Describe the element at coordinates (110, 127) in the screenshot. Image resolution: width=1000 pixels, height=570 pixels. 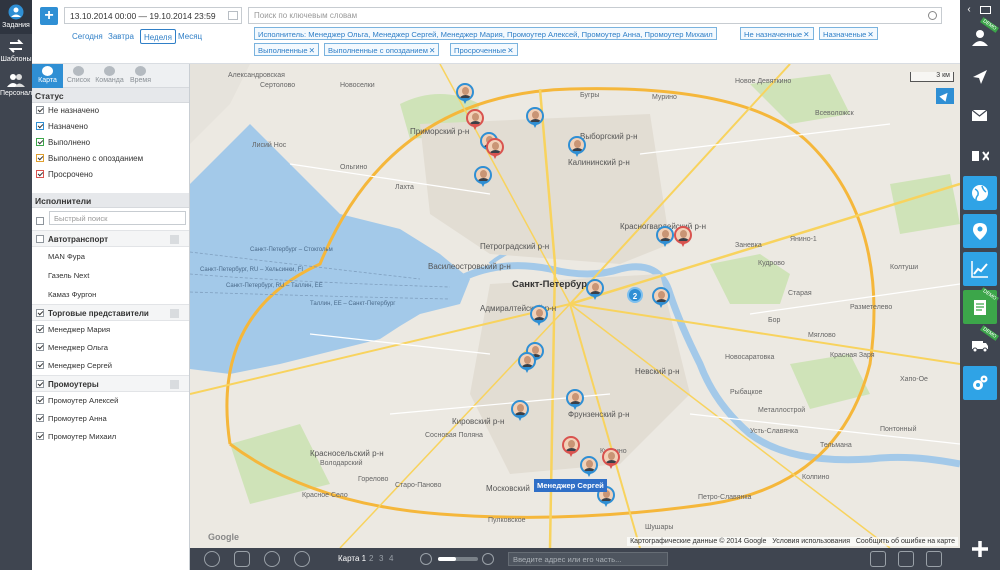
I see `status-row-assigned: Назначено` at that location.